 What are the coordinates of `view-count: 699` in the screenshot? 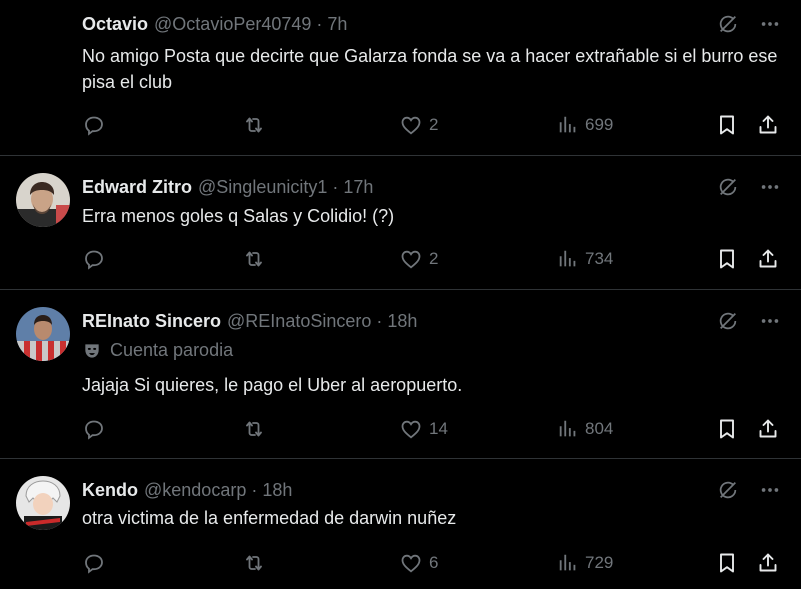 It's located at (599, 124).